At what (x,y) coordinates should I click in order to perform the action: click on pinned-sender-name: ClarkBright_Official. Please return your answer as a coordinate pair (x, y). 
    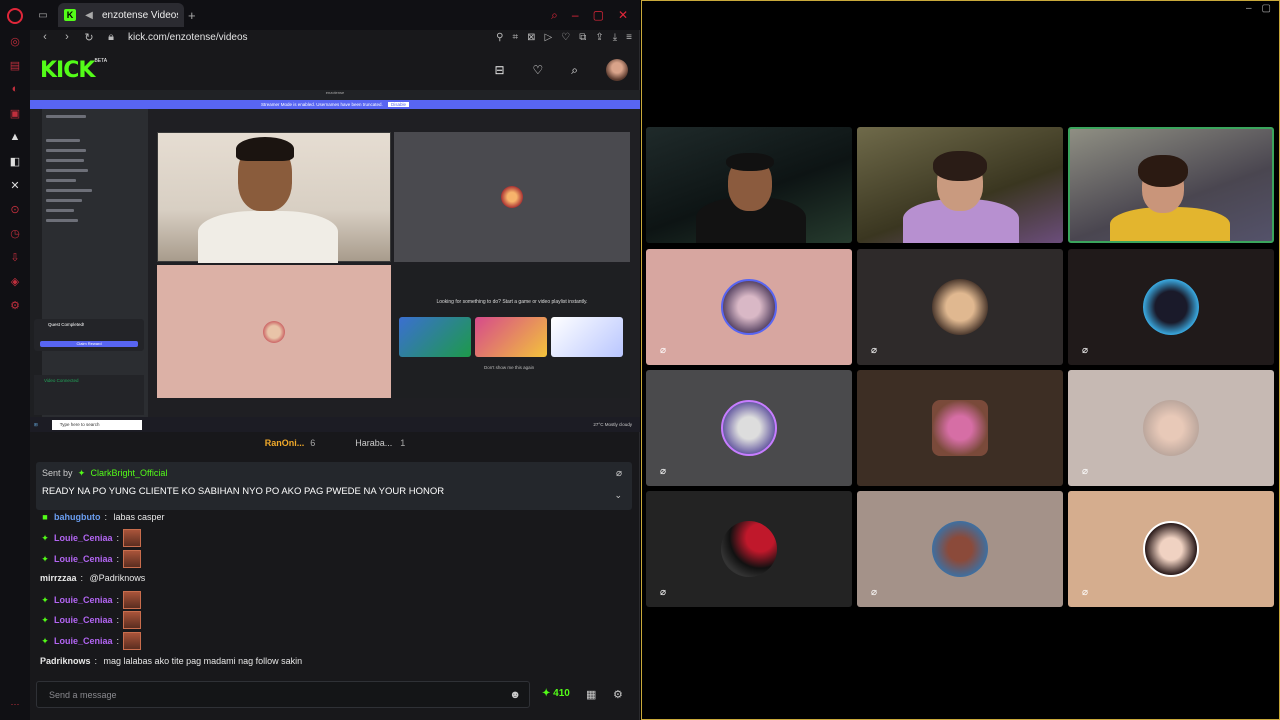
    Looking at the image, I should click on (129, 473).